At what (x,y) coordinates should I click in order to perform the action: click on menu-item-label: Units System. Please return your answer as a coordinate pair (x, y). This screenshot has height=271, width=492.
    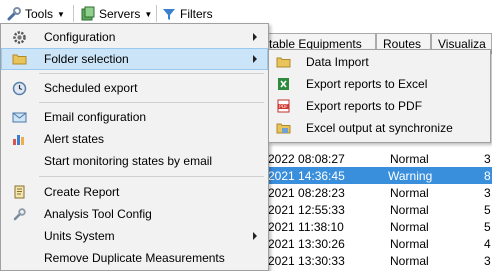
    Looking at the image, I should click on (79, 236).